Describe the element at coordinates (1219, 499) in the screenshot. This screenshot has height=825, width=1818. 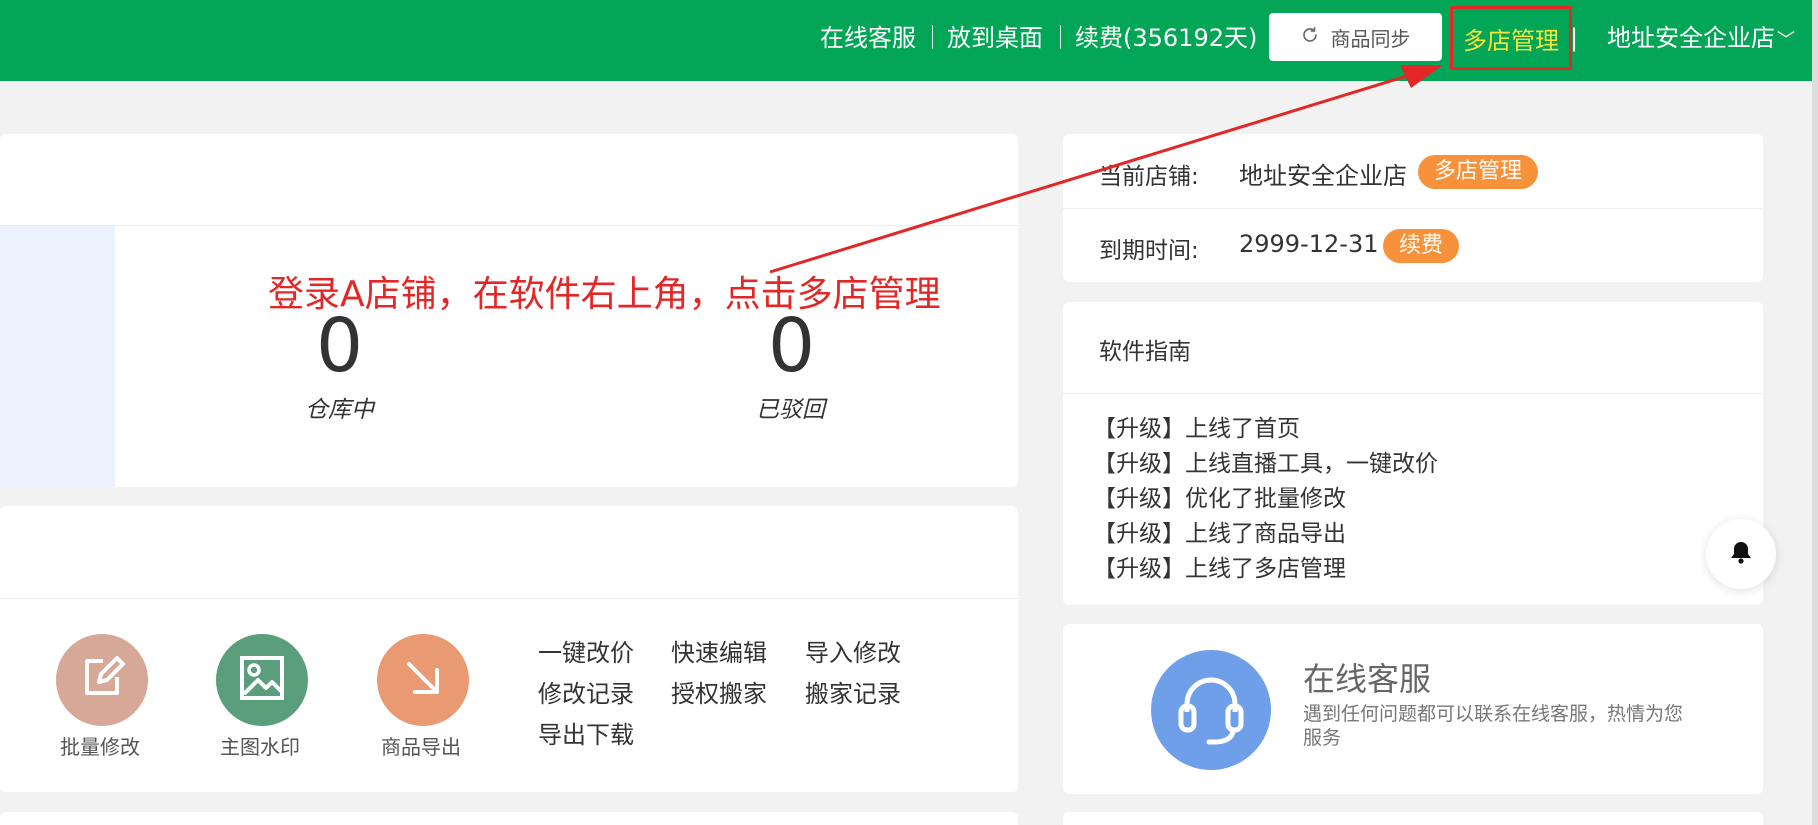
I see `guide-item: 【升级】优化了批量修改` at that location.